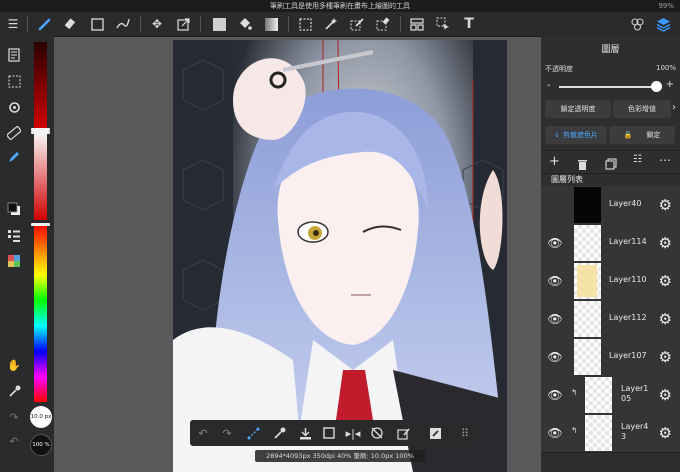 The height and width of the screenshot is (472, 680). Describe the element at coordinates (357, 24) in the screenshot. I see `select-pen-icon` at that location.